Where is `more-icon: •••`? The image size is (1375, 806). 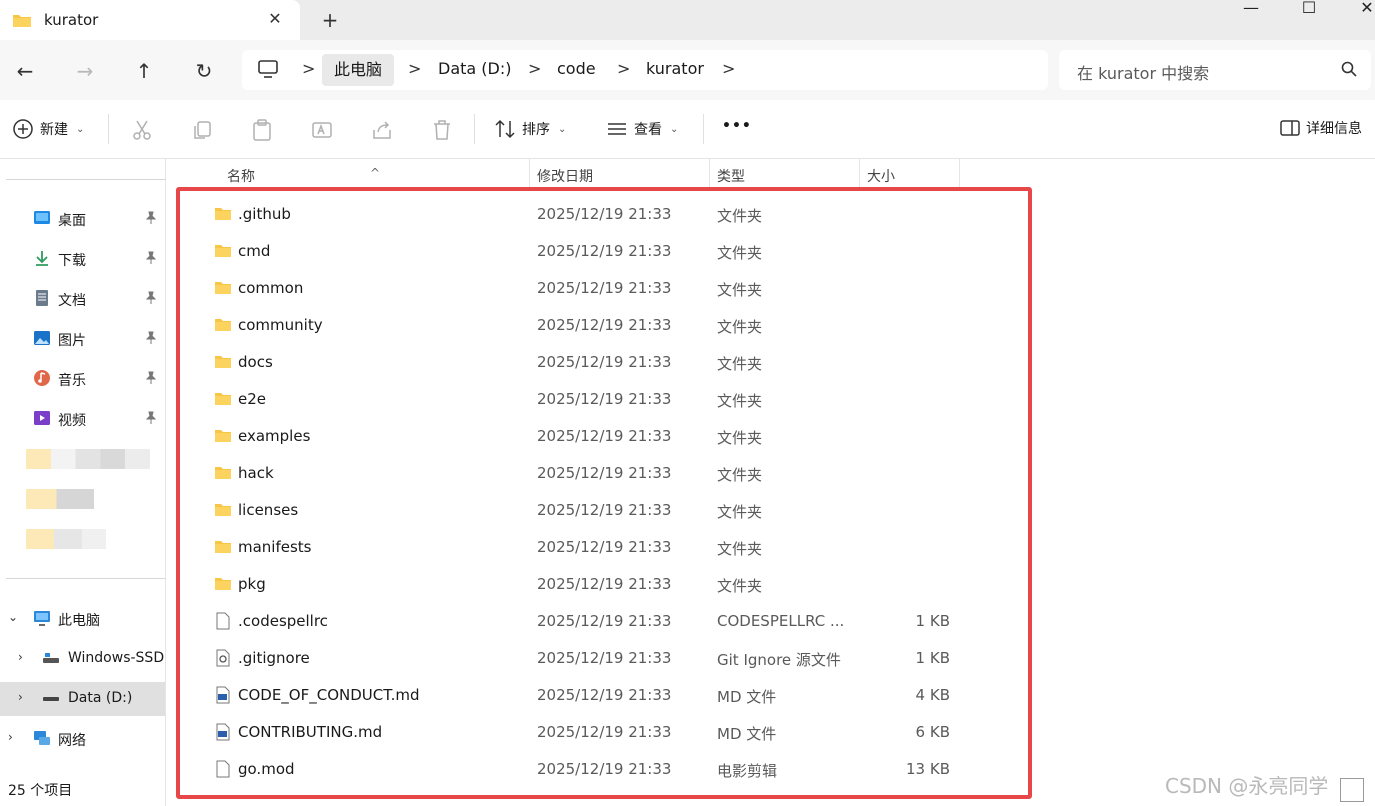
more-icon: ••• is located at coordinates (737, 126).